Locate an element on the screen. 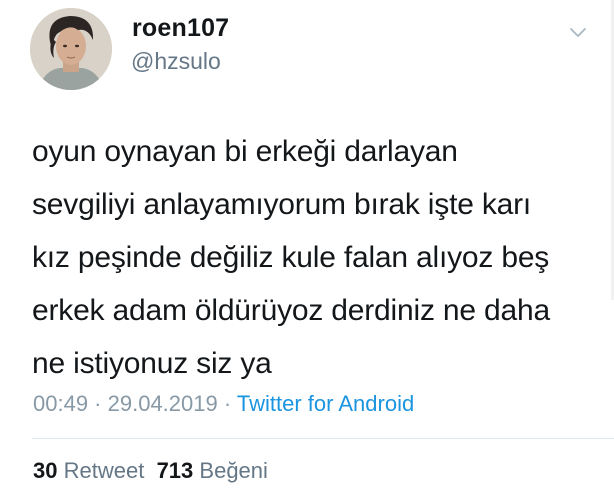  tweet-text-line: oyun oynayan bi erkeği darlayan is located at coordinates (245, 151).